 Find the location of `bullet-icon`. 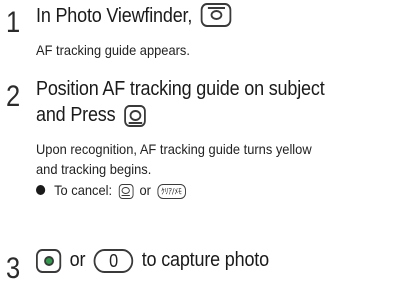

bullet-icon is located at coordinates (41, 190).